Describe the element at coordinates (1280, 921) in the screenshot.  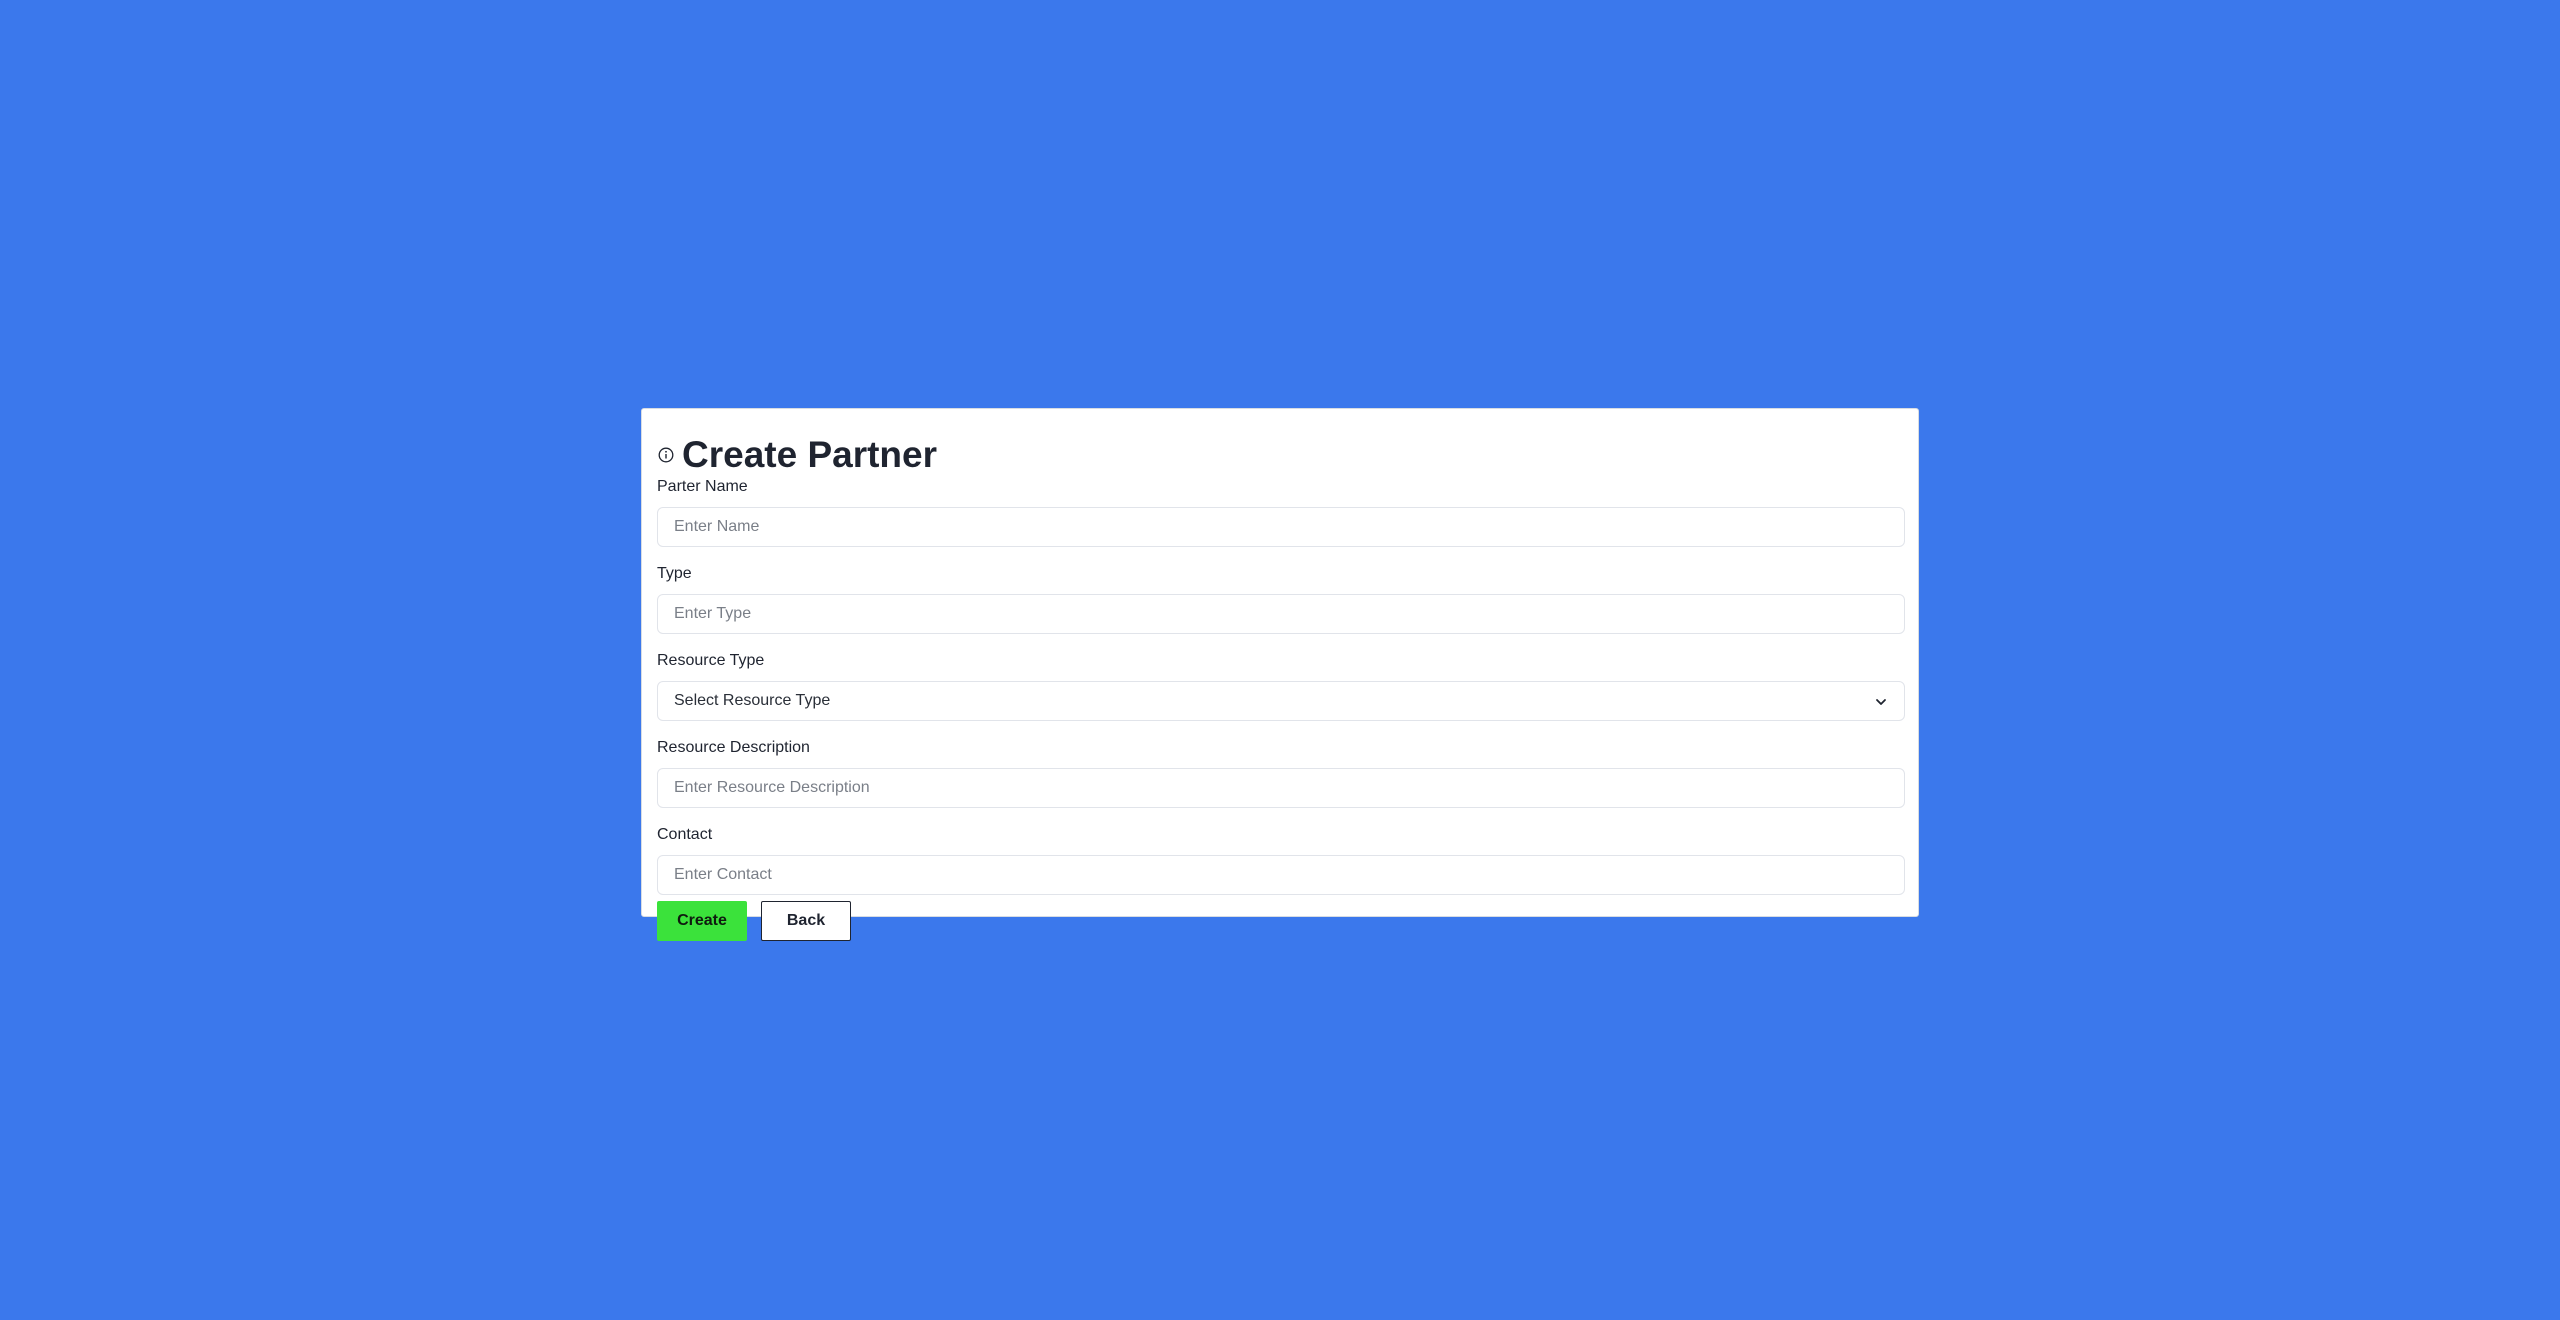
I see `form-actions: Create Back` at that location.